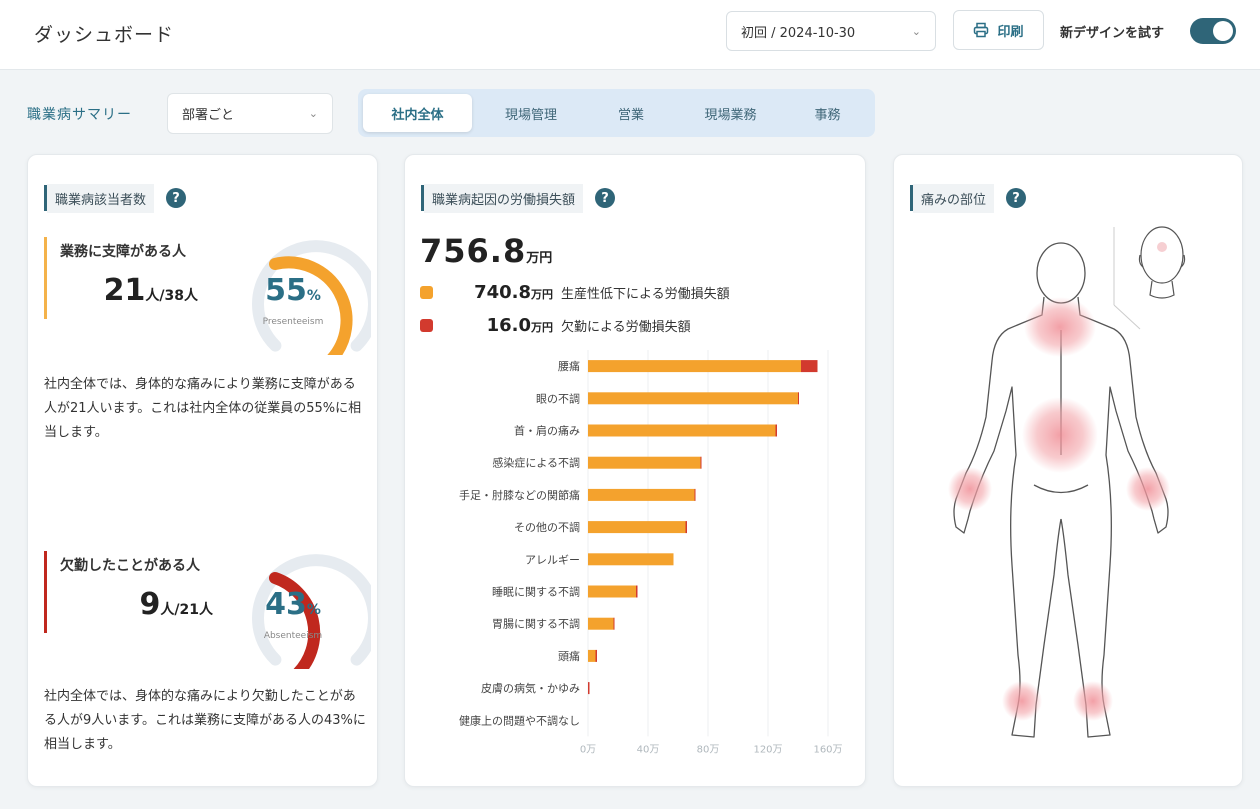  I want to click on new-design-toggle, so click(1213, 31).